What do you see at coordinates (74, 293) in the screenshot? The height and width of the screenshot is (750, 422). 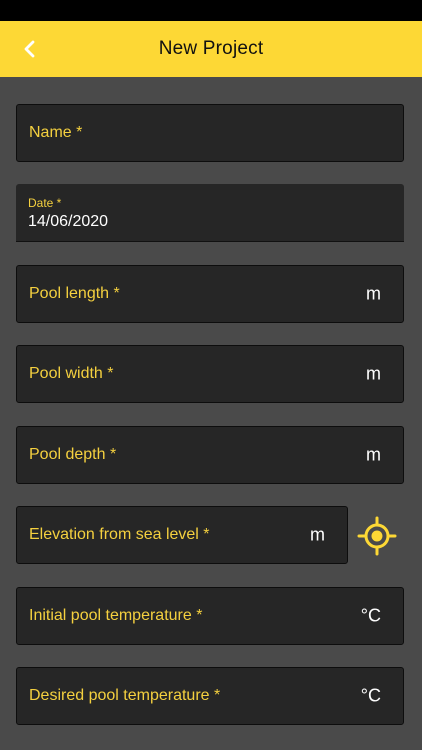 I see `pool-length-label: Pool length *` at bounding box center [74, 293].